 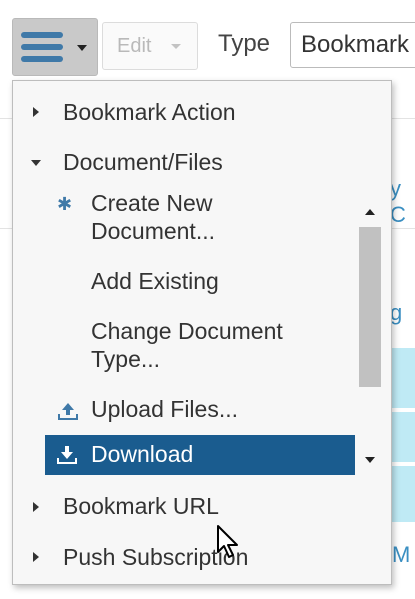 What do you see at coordinates (401, 554) in the screenshot?
I see `grid-text-fragment: M` at bounding box center [401, 554].